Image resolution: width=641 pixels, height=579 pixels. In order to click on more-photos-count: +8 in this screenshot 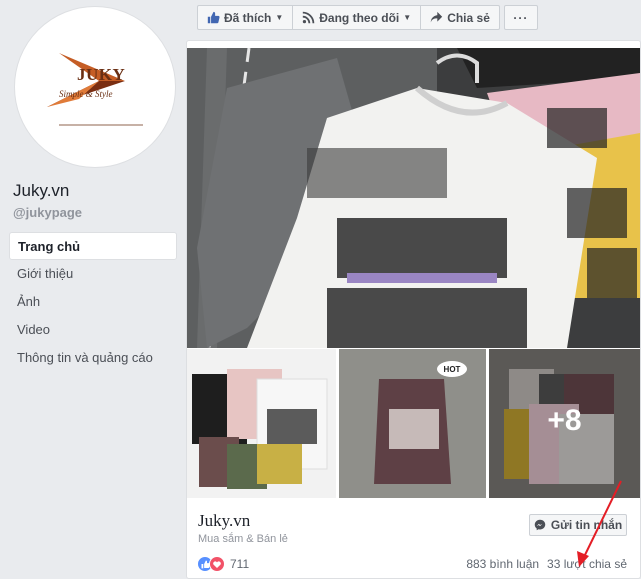, I will do `click(564, 420)`.